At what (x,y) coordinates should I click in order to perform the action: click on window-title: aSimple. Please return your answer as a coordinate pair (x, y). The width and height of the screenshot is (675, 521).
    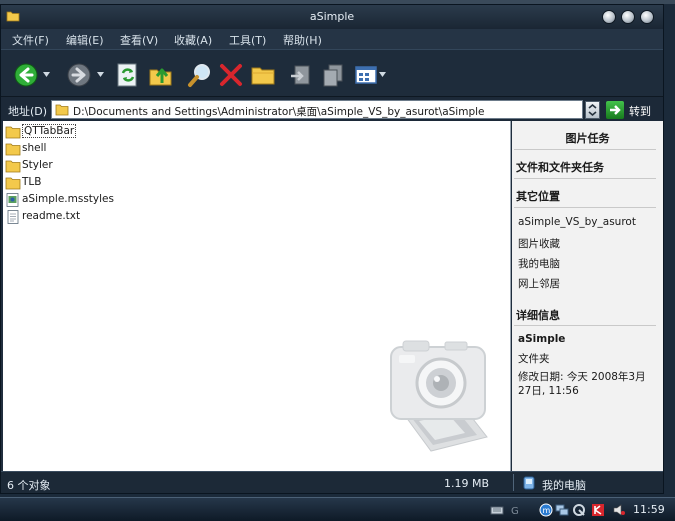
    Looking at the image, I should click on (332, 16).